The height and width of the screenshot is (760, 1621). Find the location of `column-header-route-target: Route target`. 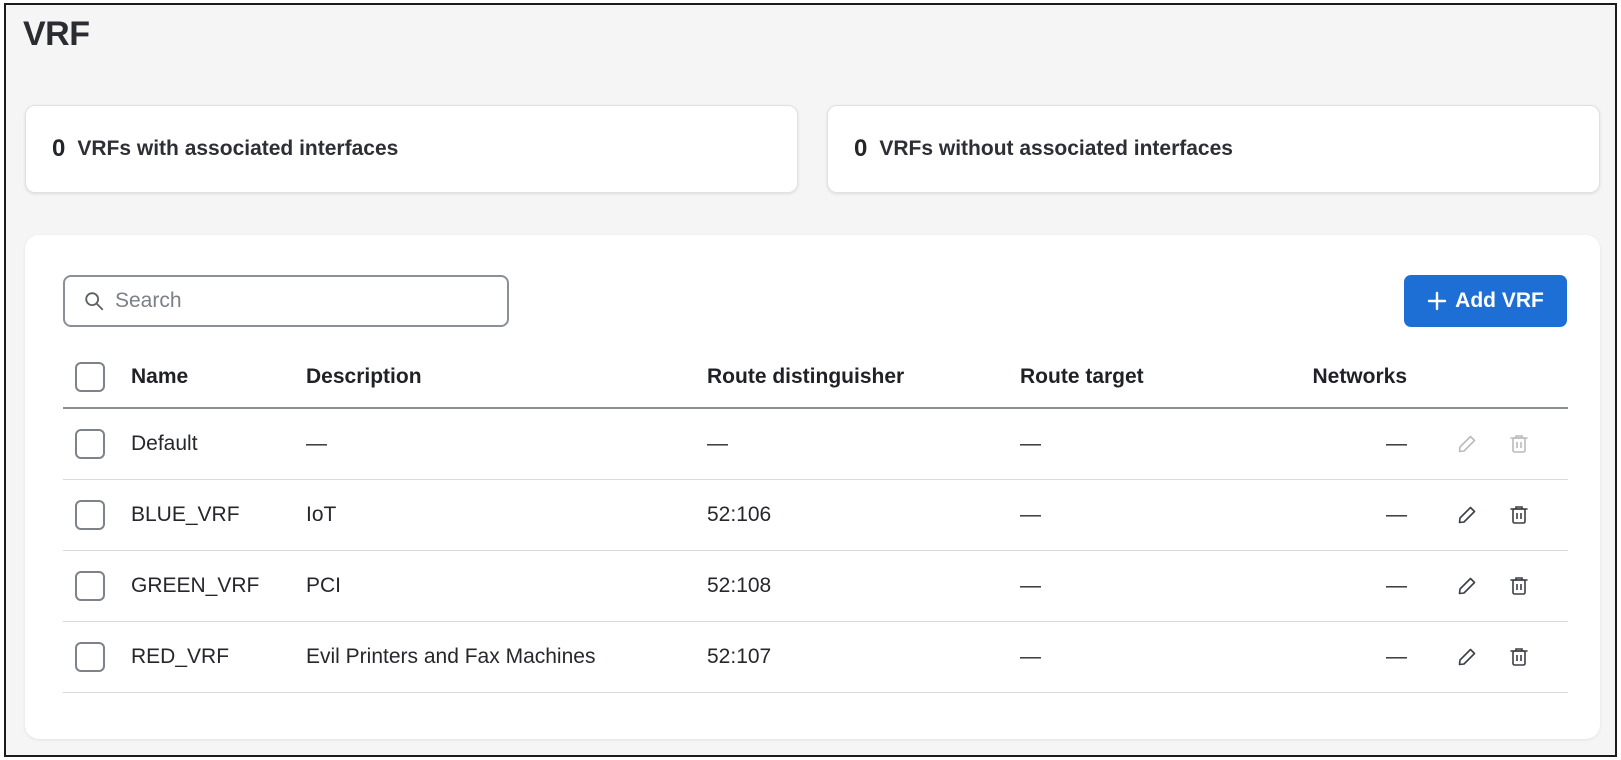

column-header-route-target: Route target is located at coordinates (1082, 377).